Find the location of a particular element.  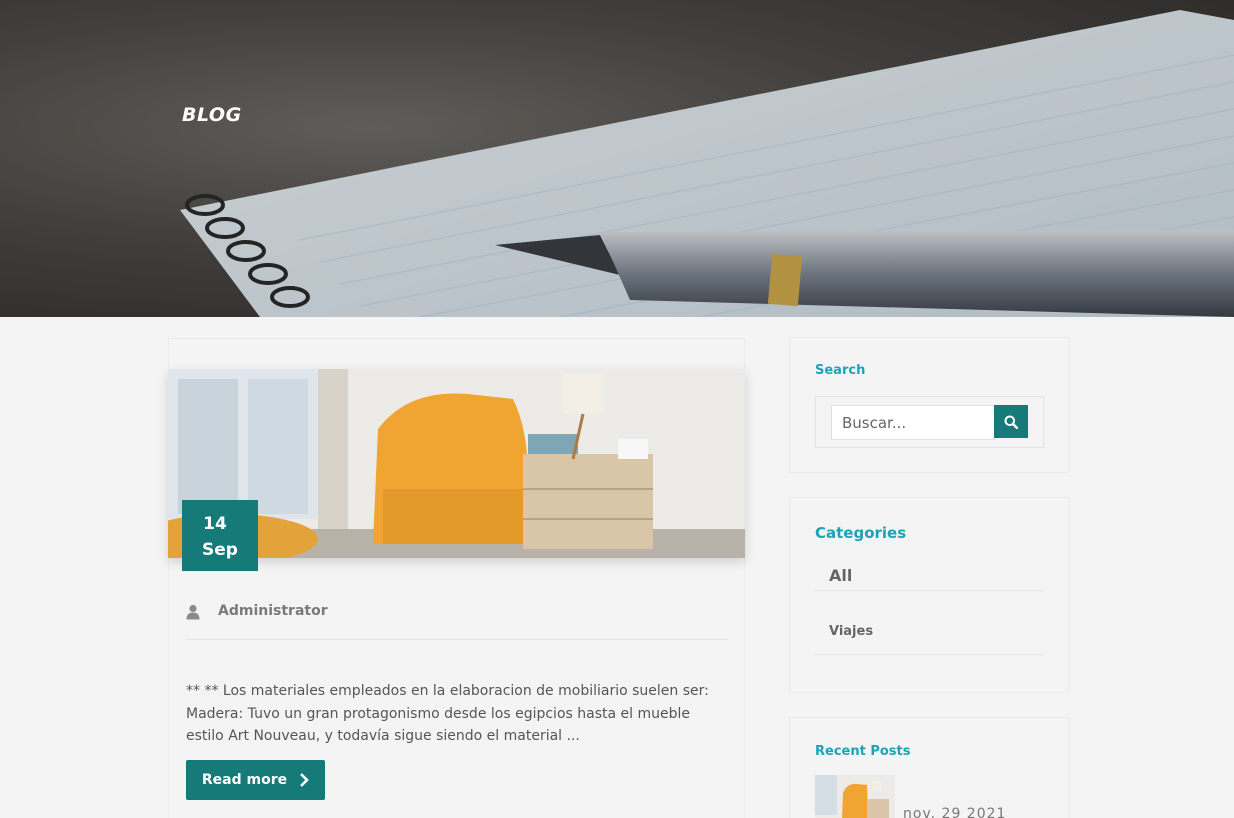

recent-posts-widget: Recent Posts nov. 29 2021 is located at coordinates (929, 767).